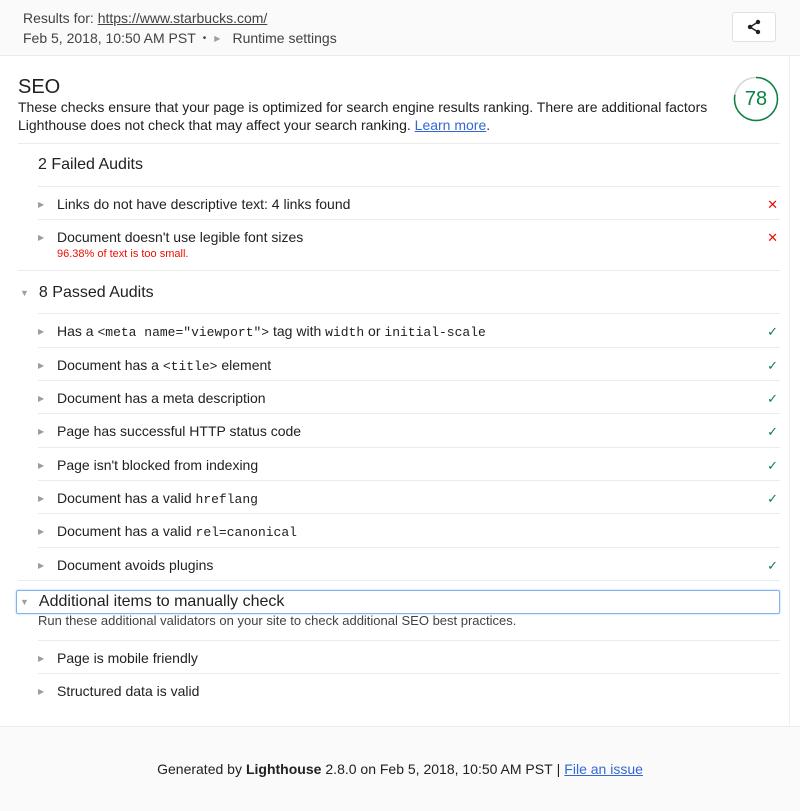 The width and height of the screenshot is (800, 811). I want to click on audit-title: Structured data is valid, so click(128, 691).